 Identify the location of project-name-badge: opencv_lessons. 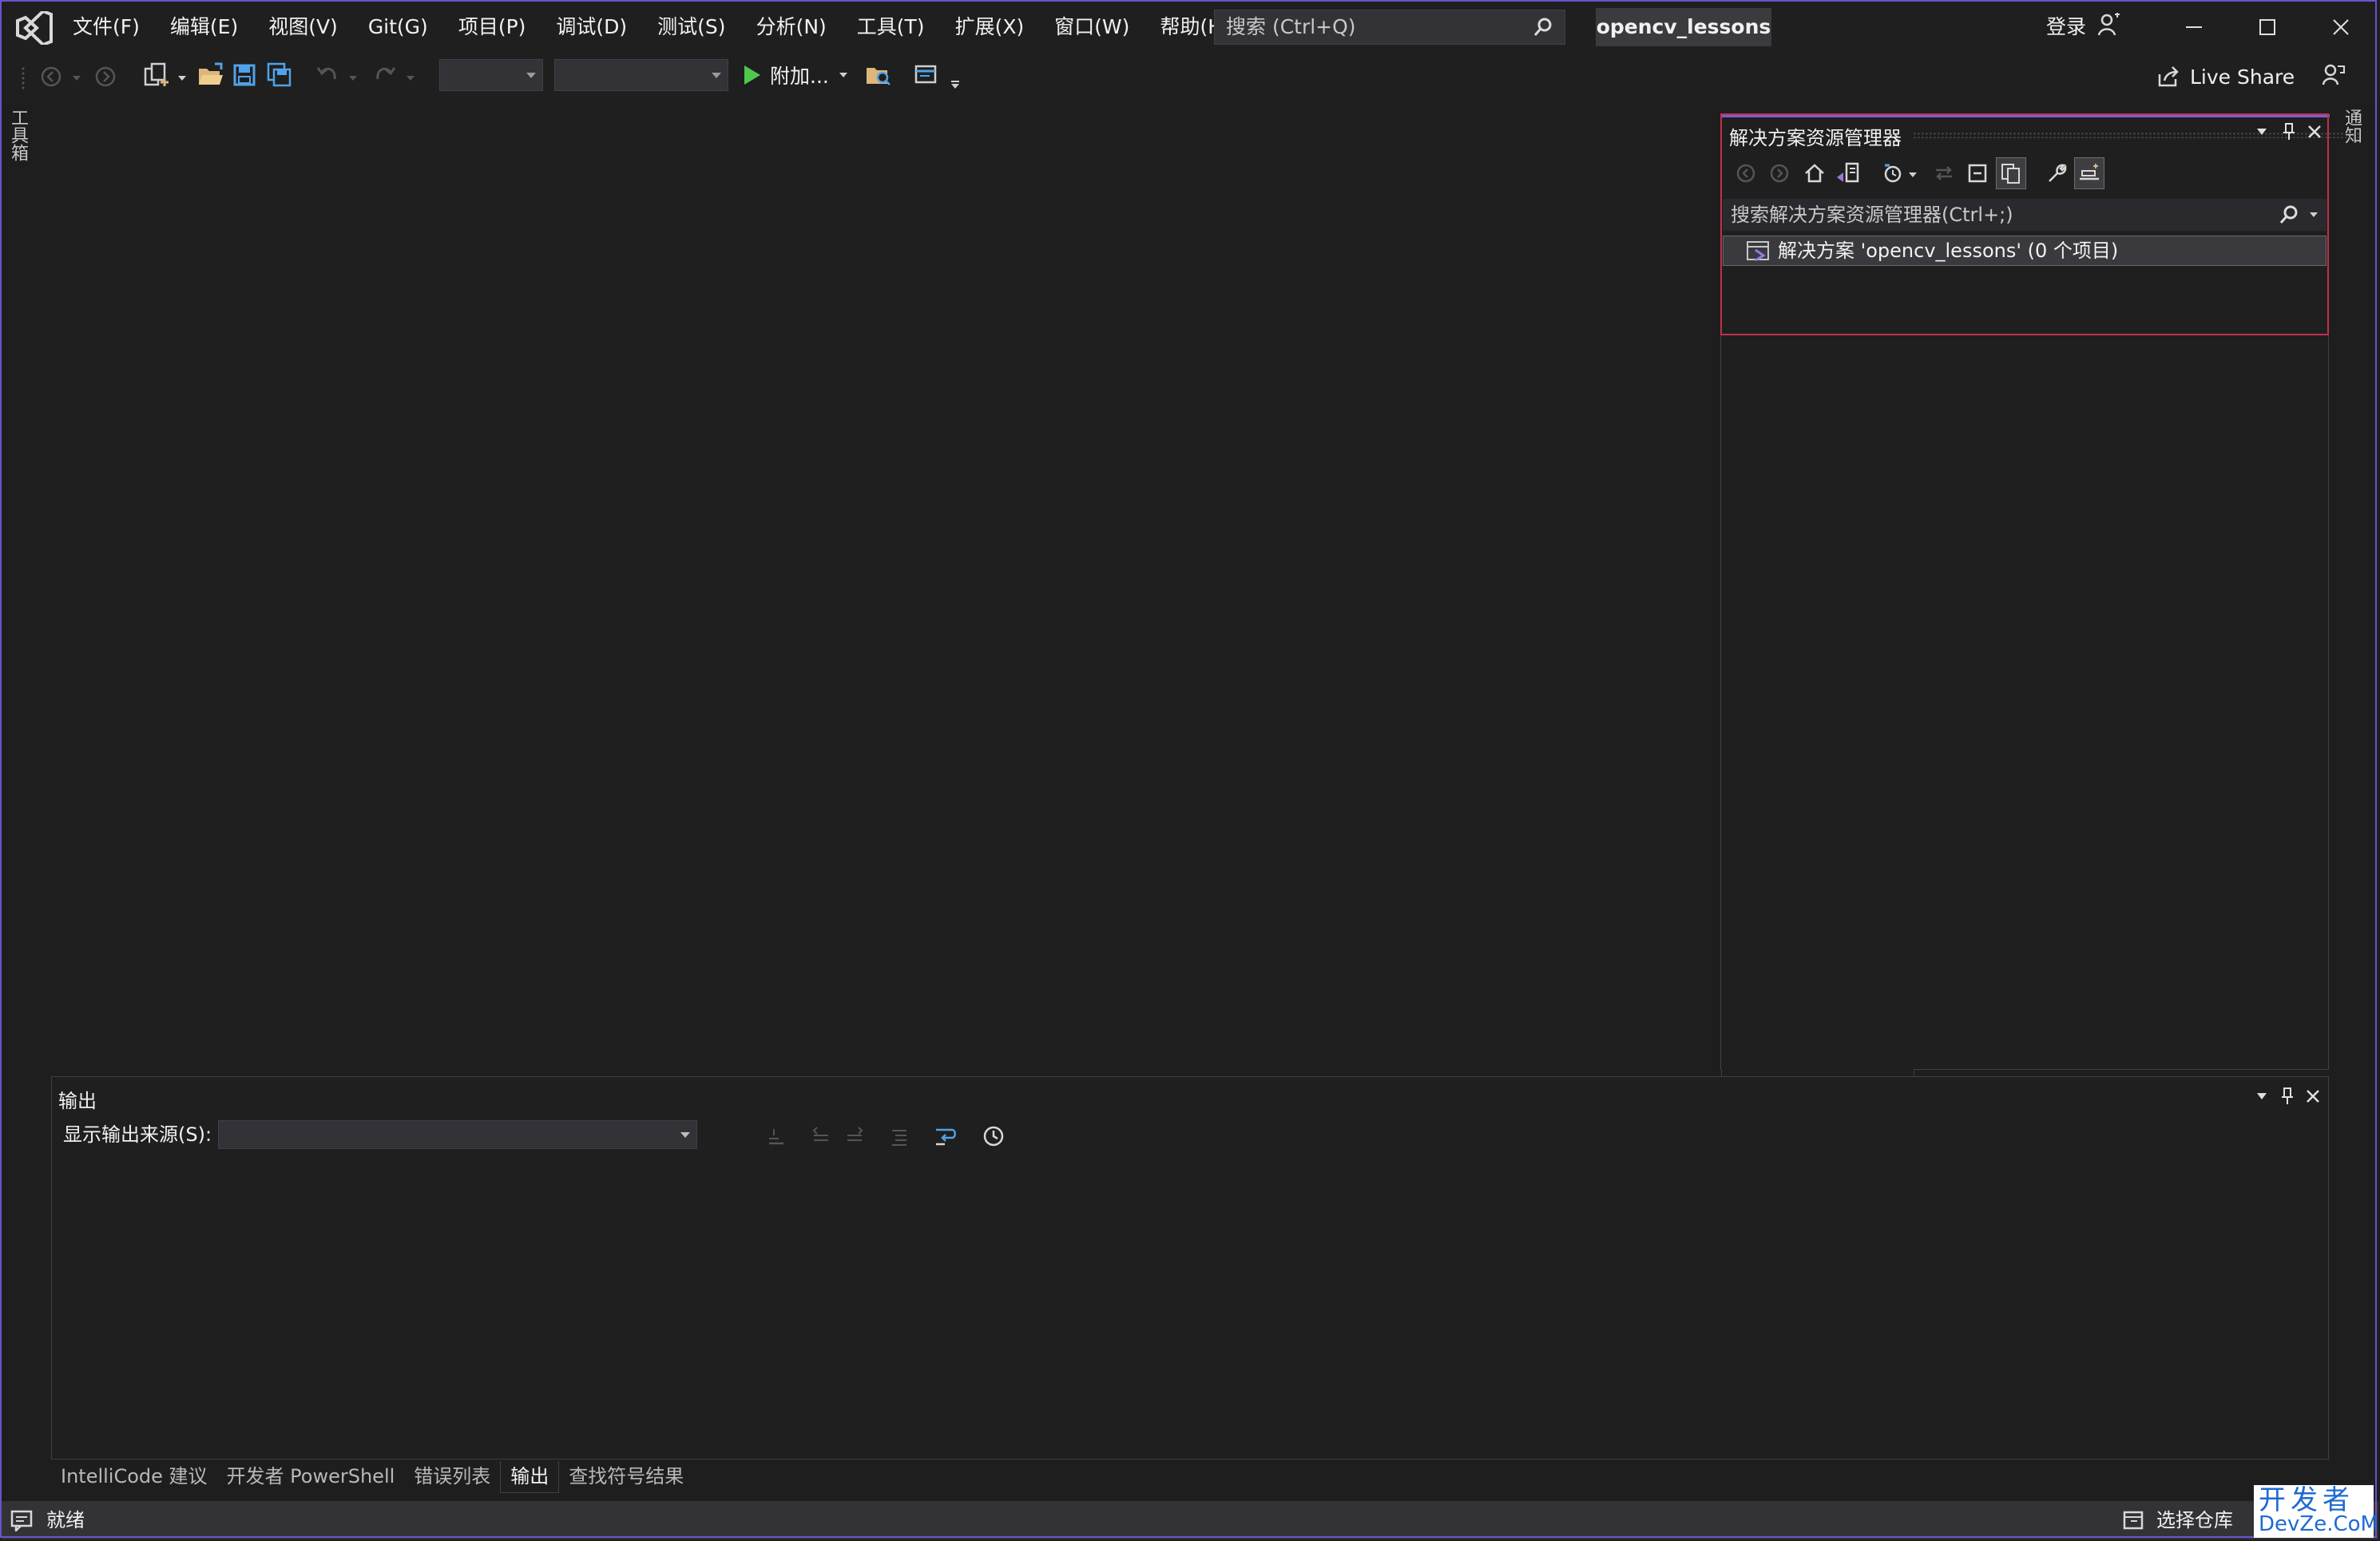
(1683, 27).